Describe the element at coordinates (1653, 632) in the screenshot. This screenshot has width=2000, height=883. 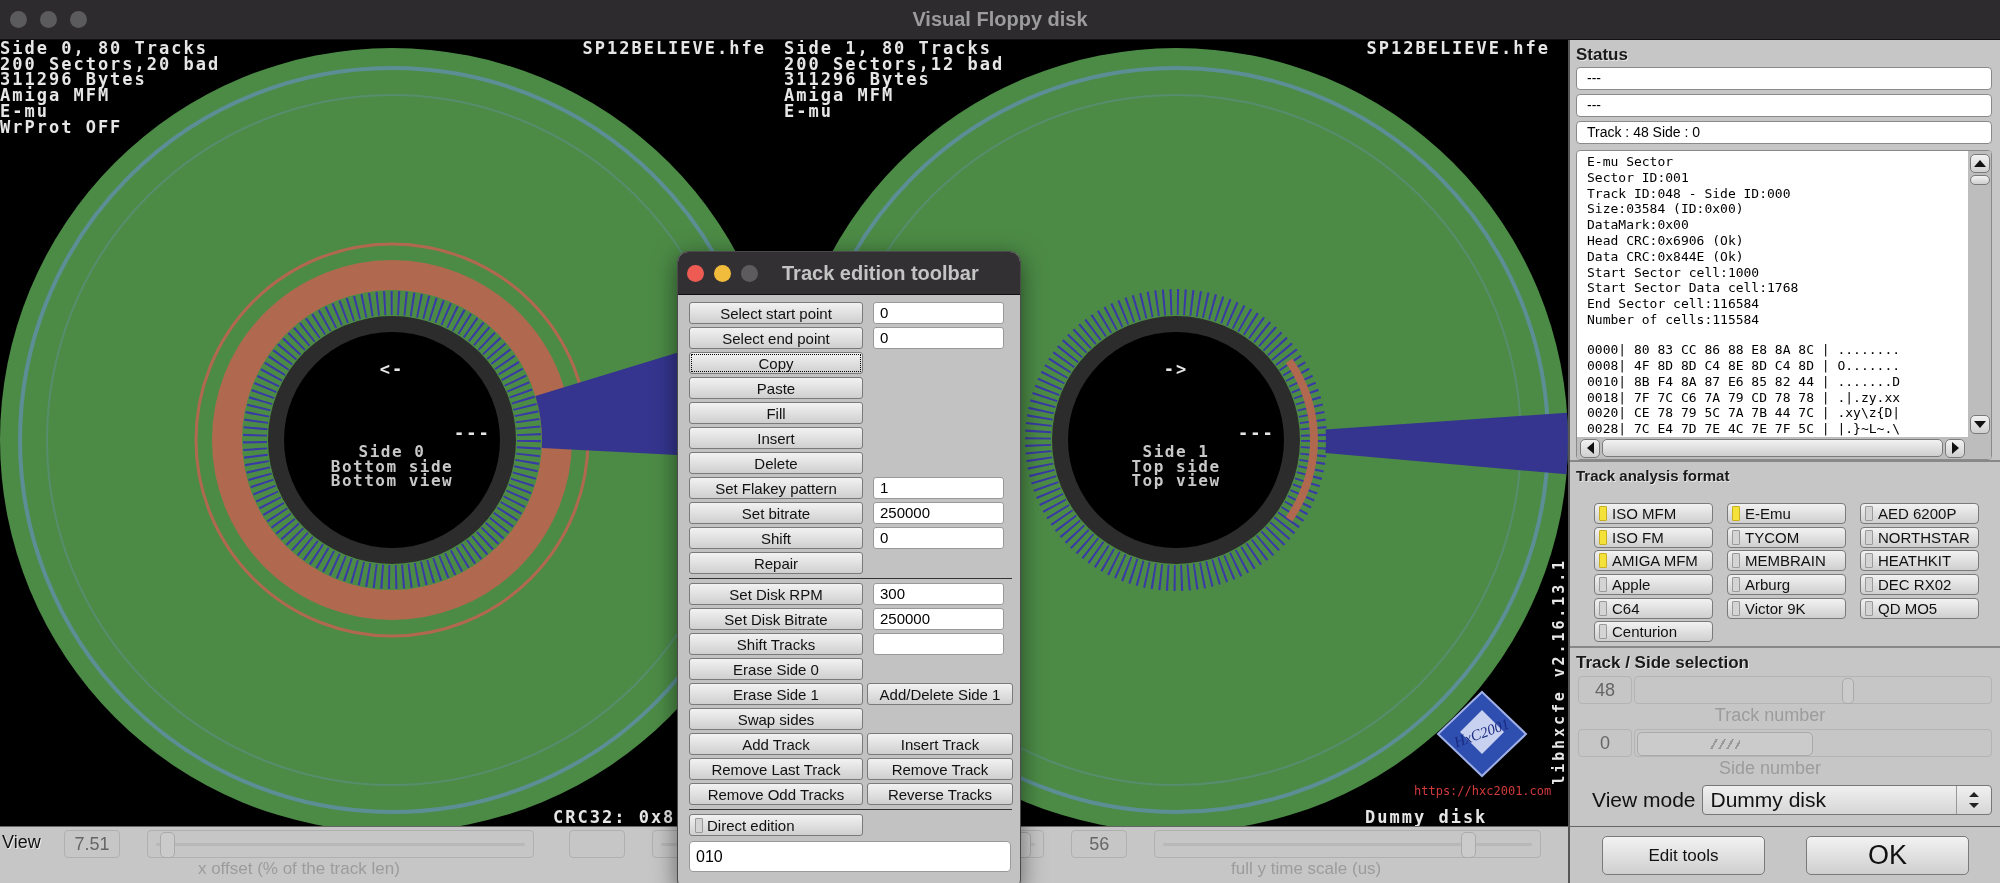
I see `format-toggle: Centurion` at that location.